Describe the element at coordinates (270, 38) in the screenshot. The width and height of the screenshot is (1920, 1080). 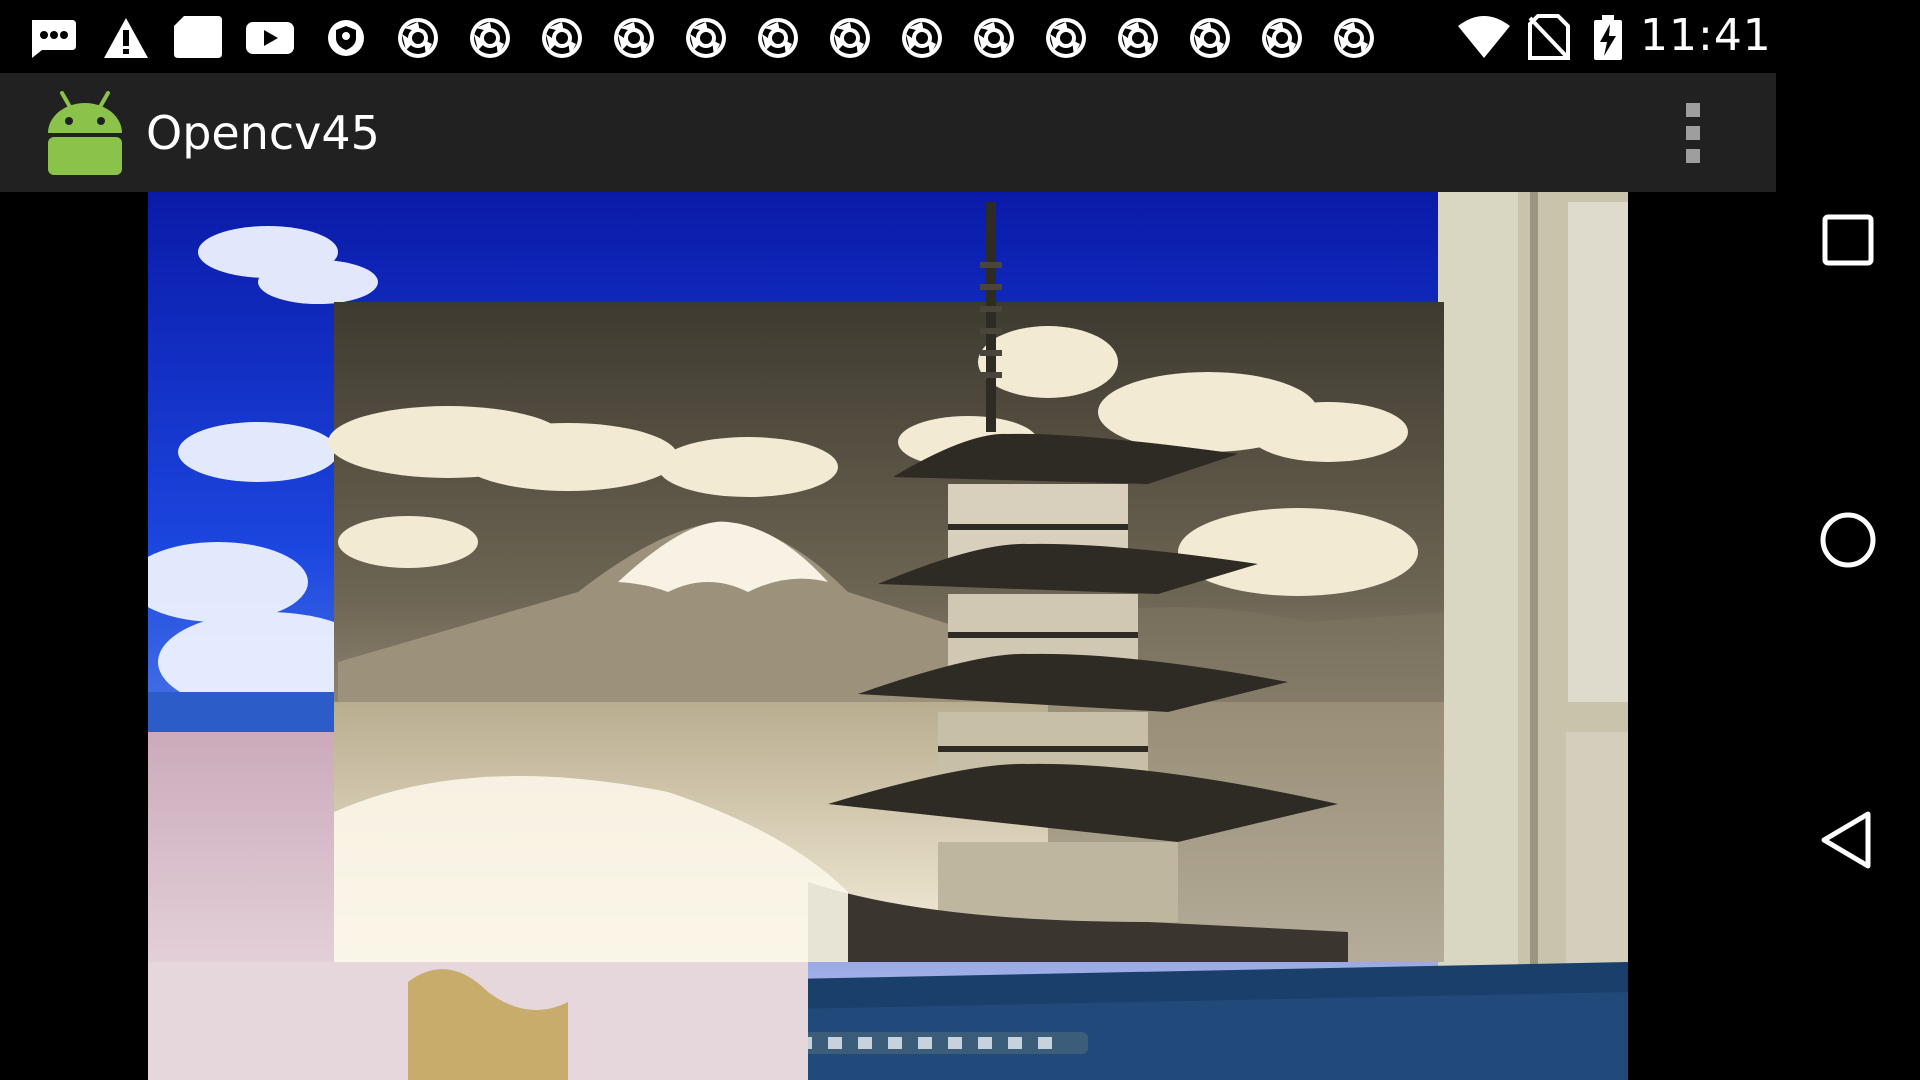
I see `youtube-icon` at that location.